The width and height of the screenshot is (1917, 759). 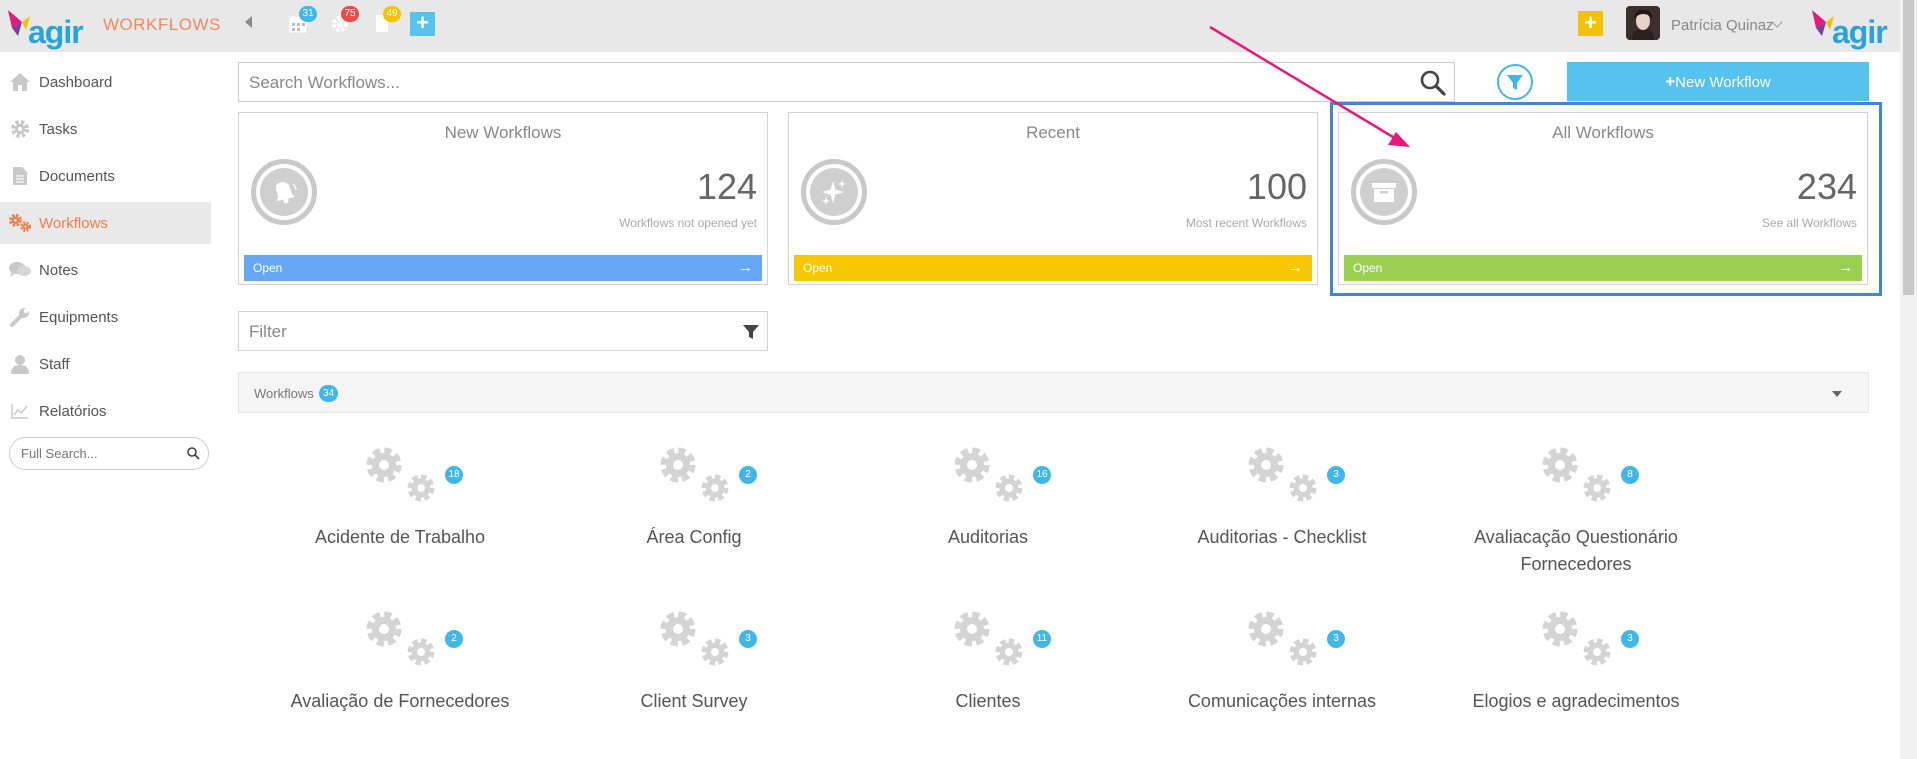 I want to click on sidebar-item-equipments: Equipments, so click(x=105, y=317).